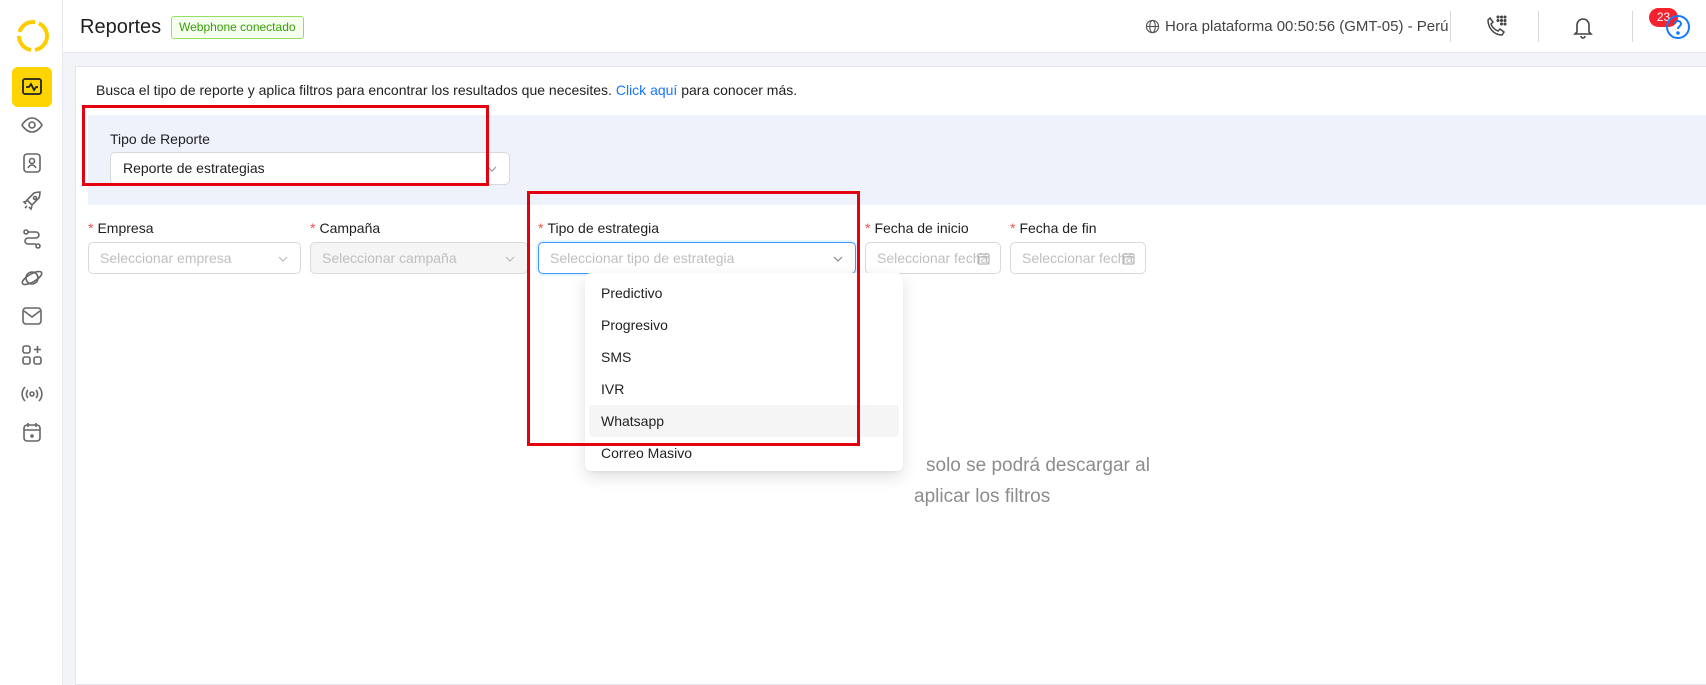 Image resolution: width=1706 pixels, height=685 pixels. I want to click on rocket-icon, so click(31, 201).